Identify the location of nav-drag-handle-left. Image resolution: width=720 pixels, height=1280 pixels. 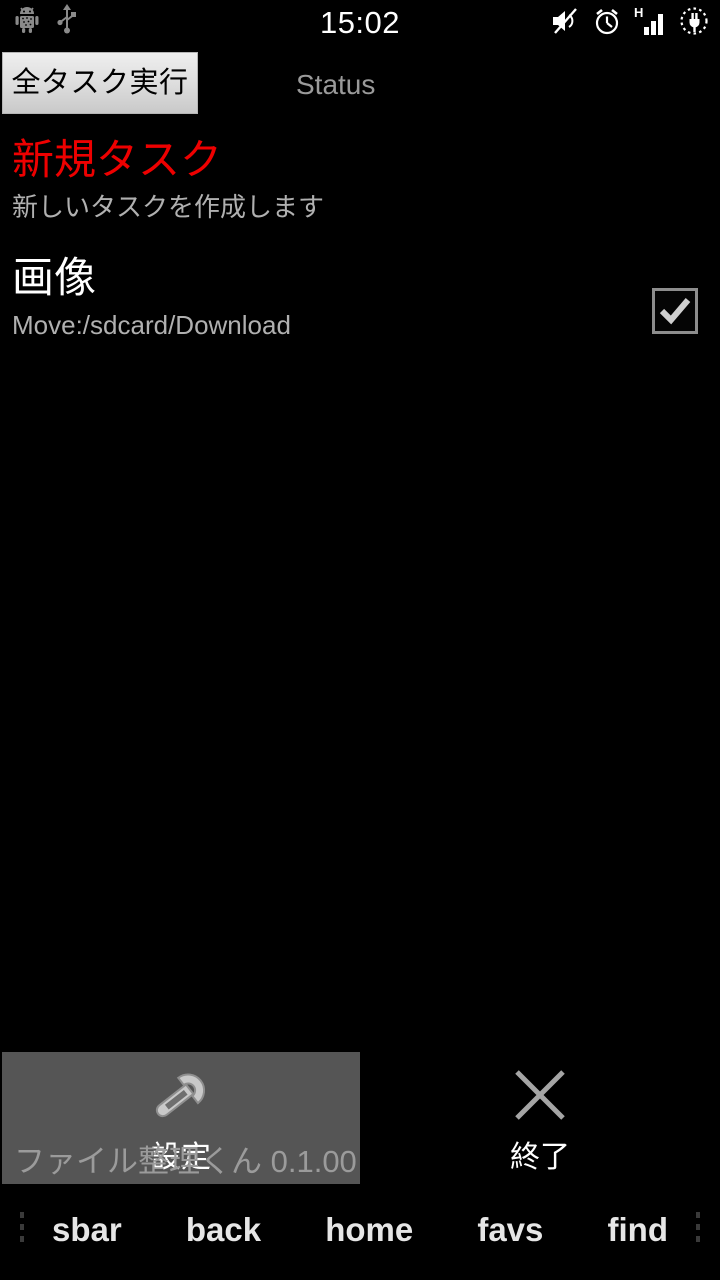
(22, 1230).